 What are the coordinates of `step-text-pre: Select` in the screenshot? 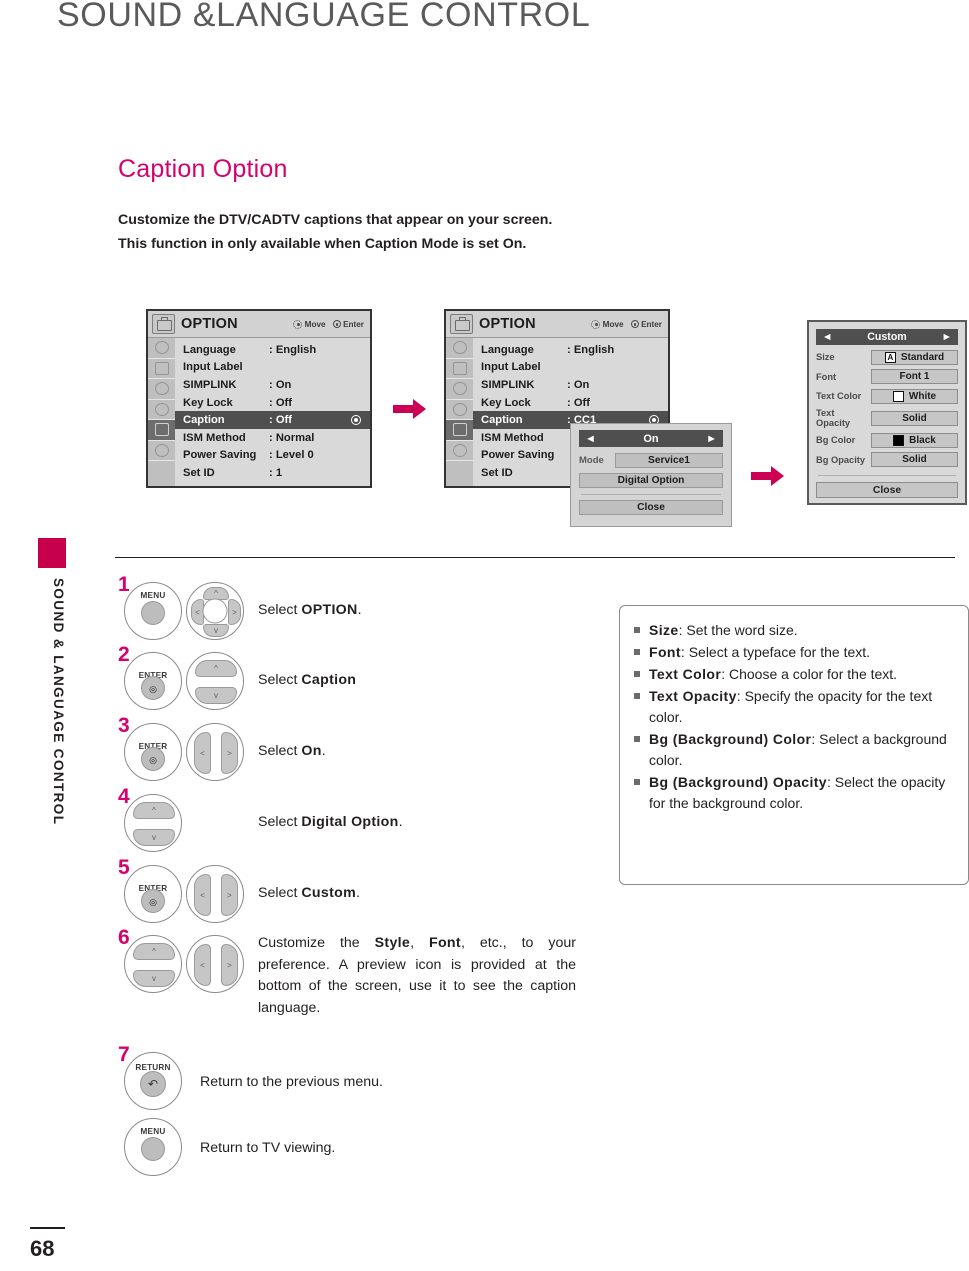 It's located at (280, 751).